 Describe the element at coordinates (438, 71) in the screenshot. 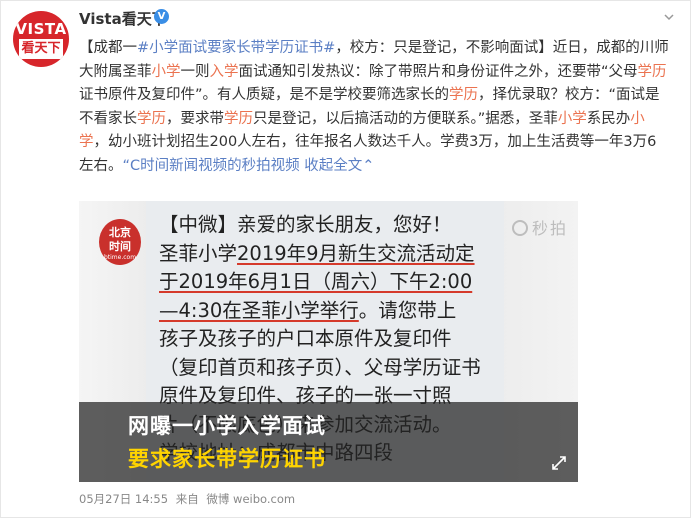

I see `post-text-segment: 面试通知引发热议：除了带照片和身份证件之外，还要带“父母` at that location.